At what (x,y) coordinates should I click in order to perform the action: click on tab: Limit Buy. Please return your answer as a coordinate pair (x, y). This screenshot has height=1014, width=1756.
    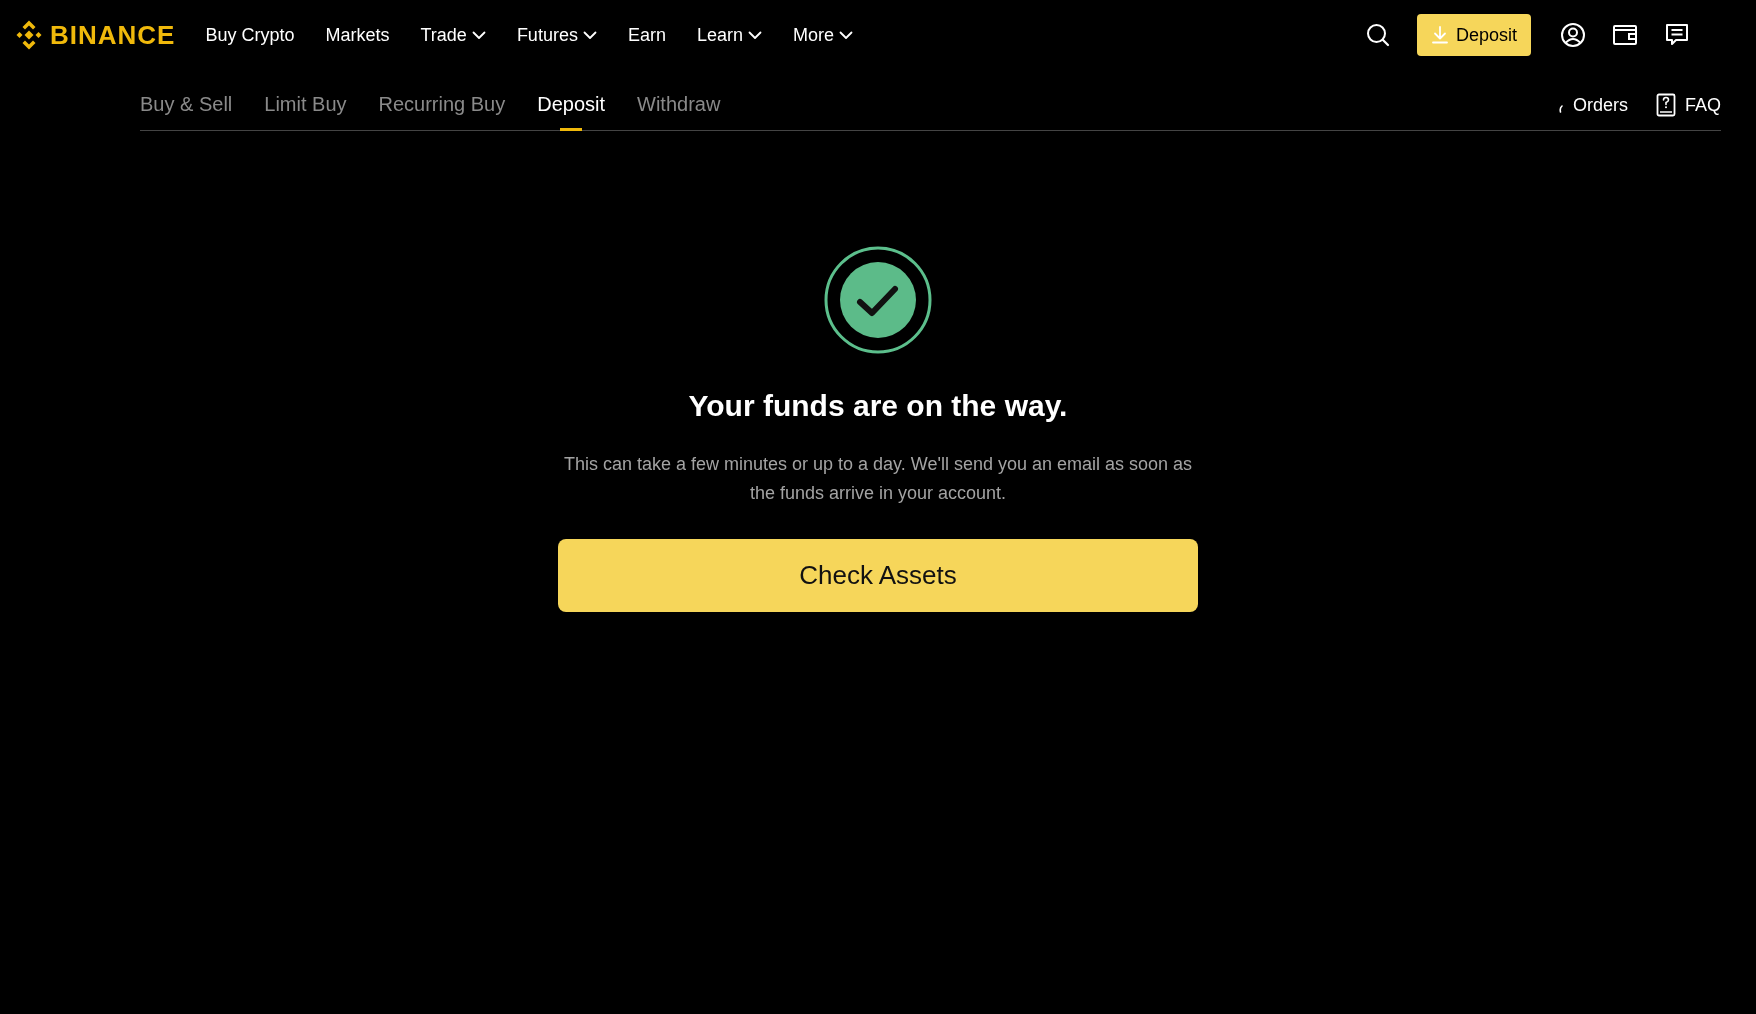
    Looking at the image, I should click on (305, 111).